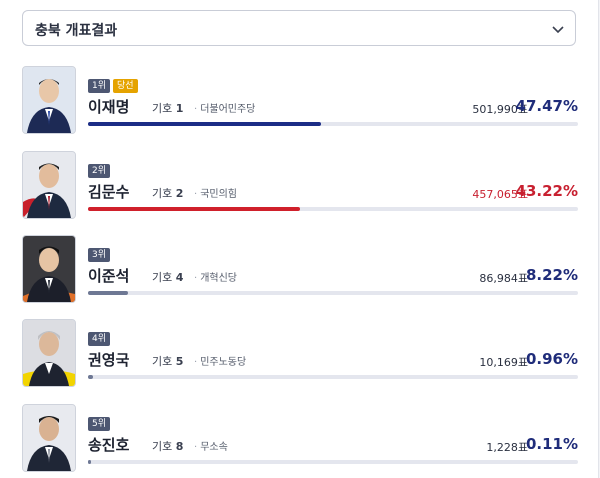  What do you see at coordinates (211, 447) in the screenshot?
I see `party-name: · 무소속` at bounding box center [211, 447].